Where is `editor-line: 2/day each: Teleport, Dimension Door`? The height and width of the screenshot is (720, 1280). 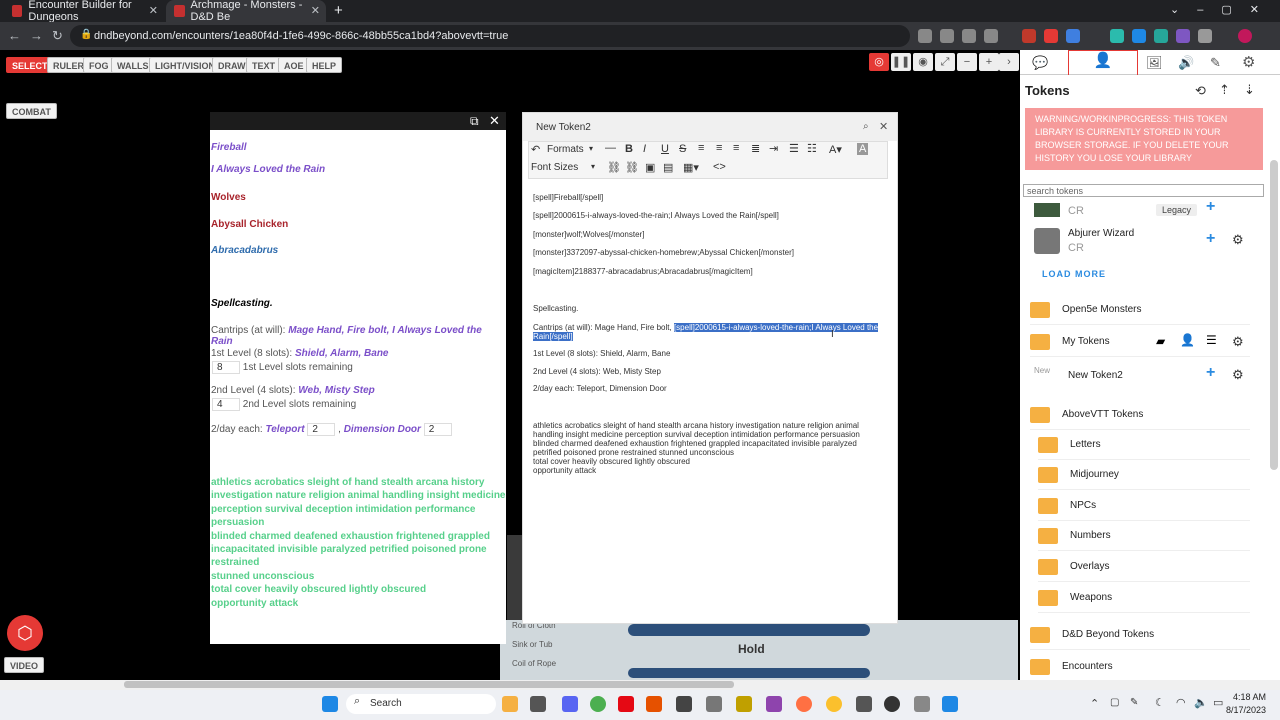 editor-line: 2/day each: Teleport, Dimension Door is located at coordinates (600, 388).